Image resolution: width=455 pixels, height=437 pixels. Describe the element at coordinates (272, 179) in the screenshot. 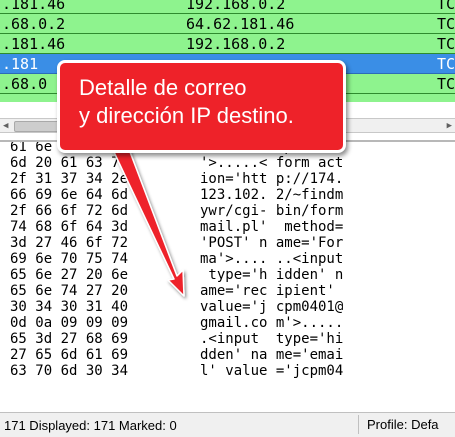

I see `ascii-bytes: ion='htt p://174.` at that location.